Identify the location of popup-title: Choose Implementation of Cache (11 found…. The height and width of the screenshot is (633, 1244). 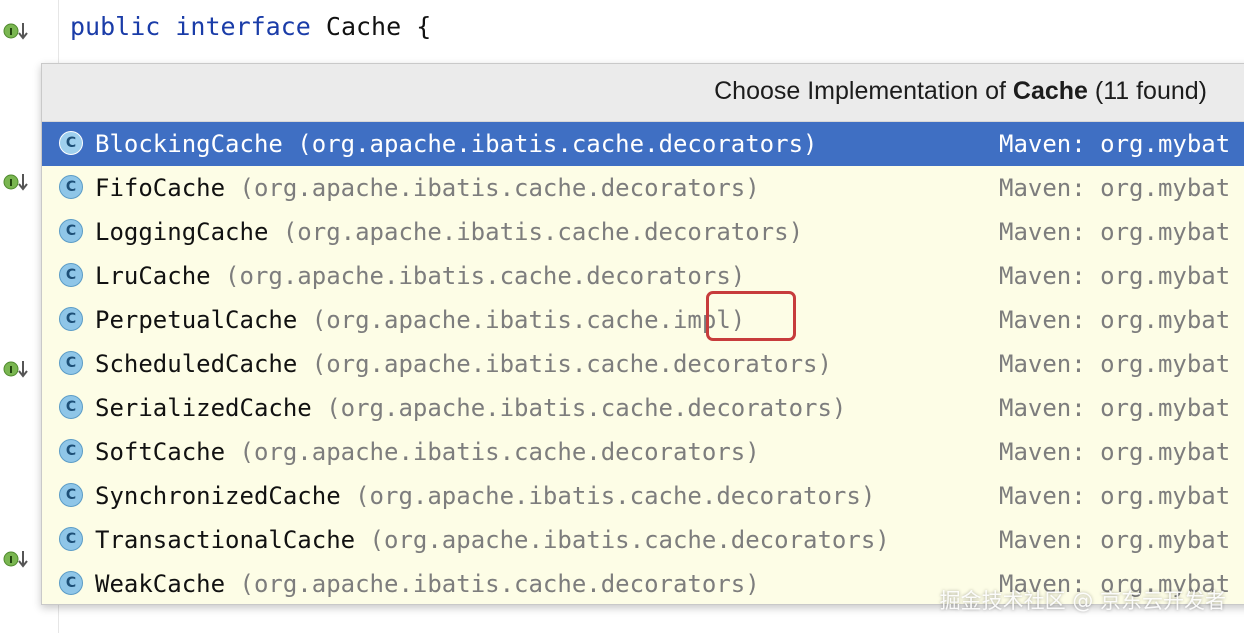
(960, 91).